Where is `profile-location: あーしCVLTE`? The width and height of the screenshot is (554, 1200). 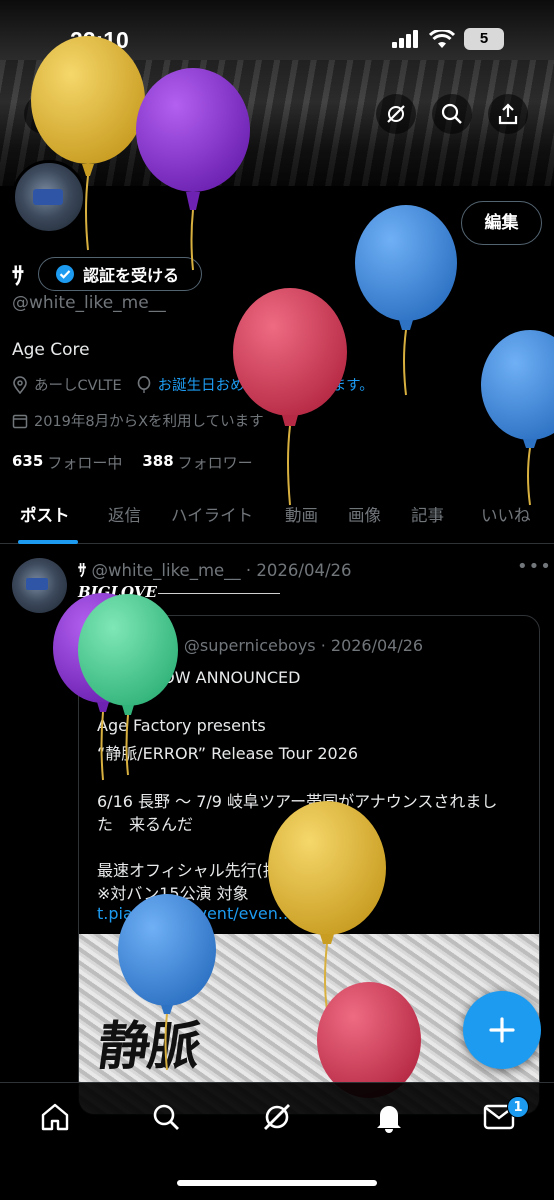 profile-location: あーしCVLTE is located at coordinates (78, 386).